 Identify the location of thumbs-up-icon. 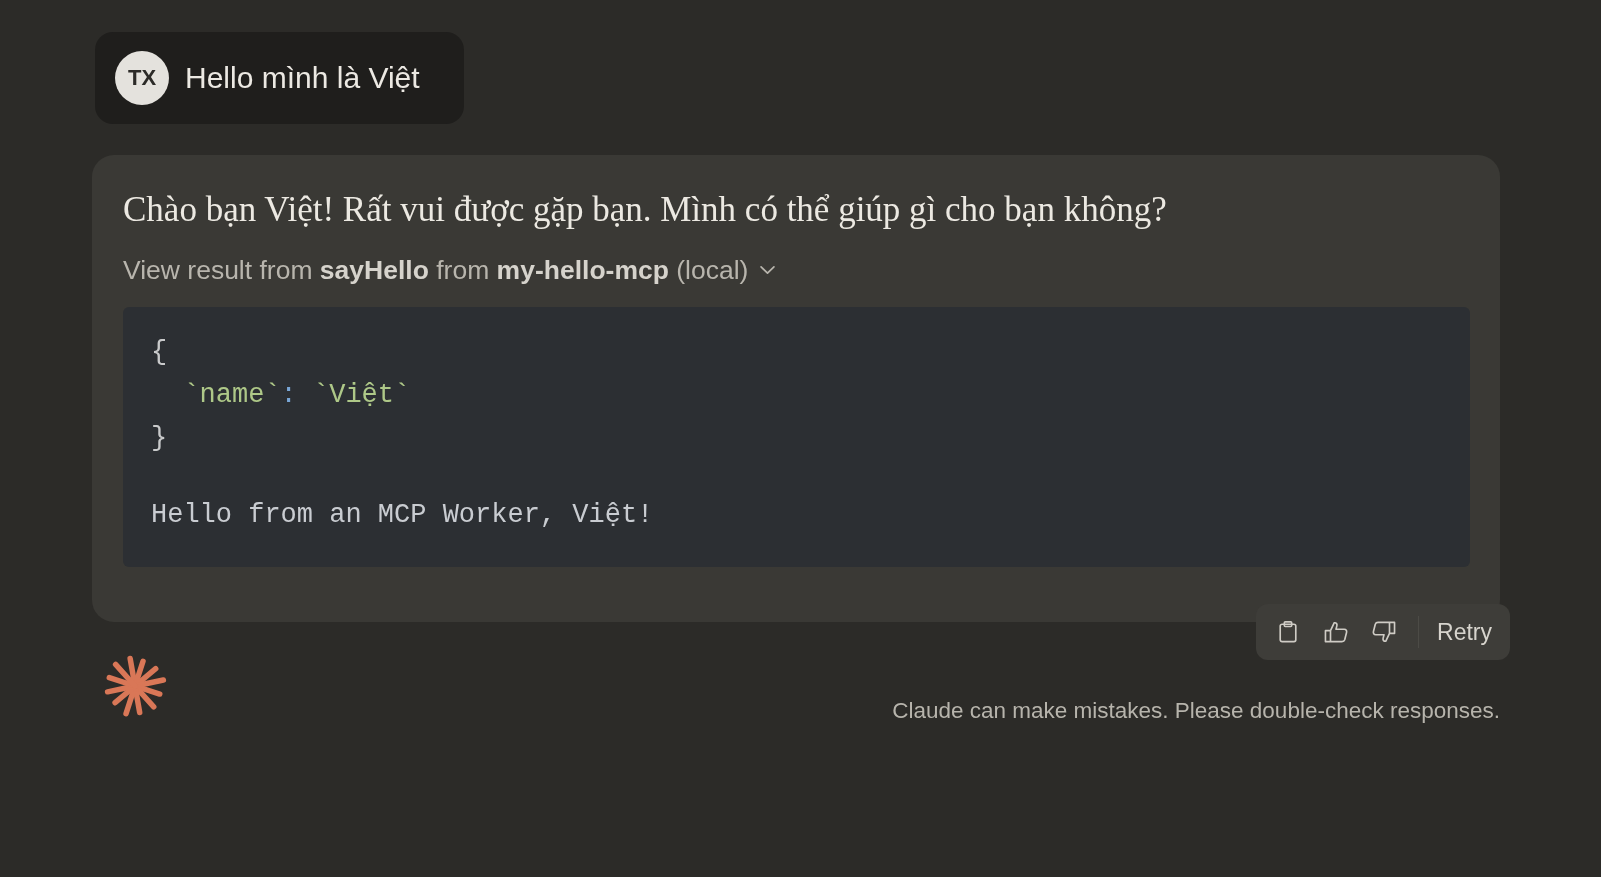
(1336, 632).